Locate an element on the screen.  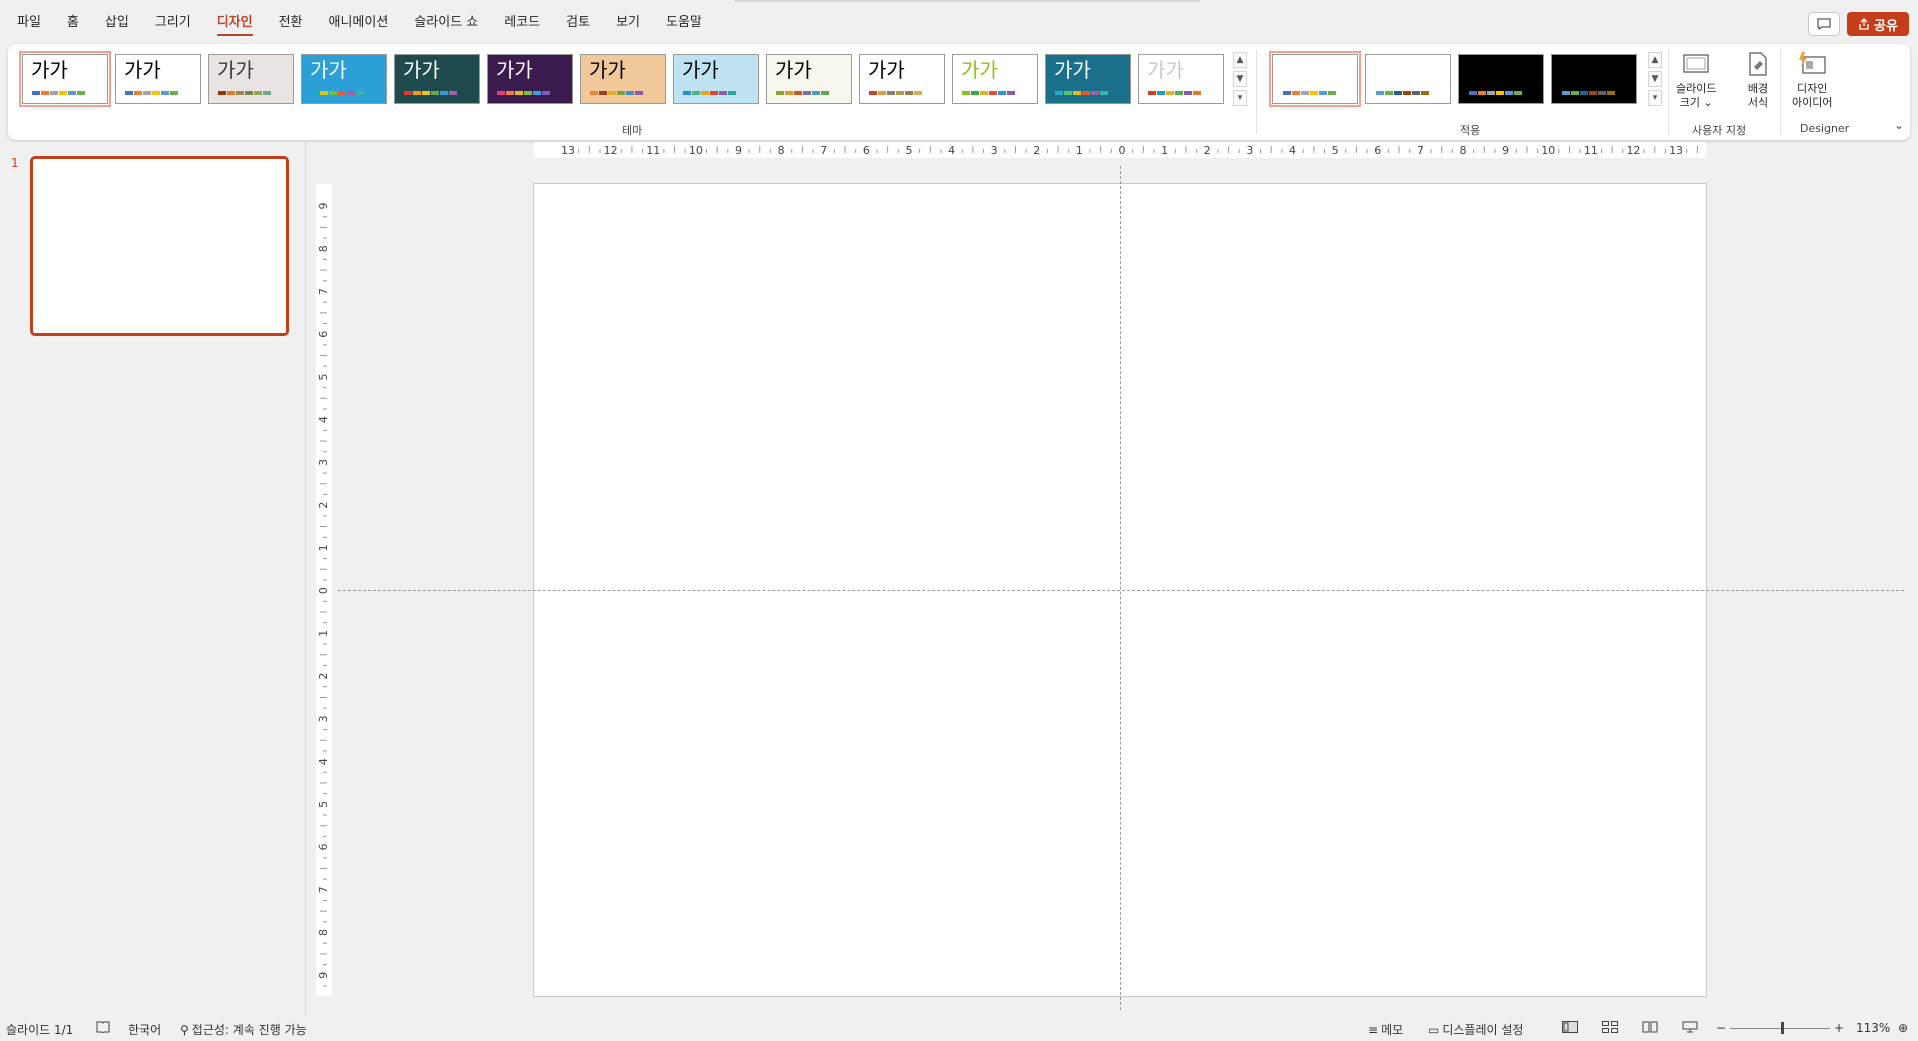
tab-0: 파일 is located at coordinates (29, 25).